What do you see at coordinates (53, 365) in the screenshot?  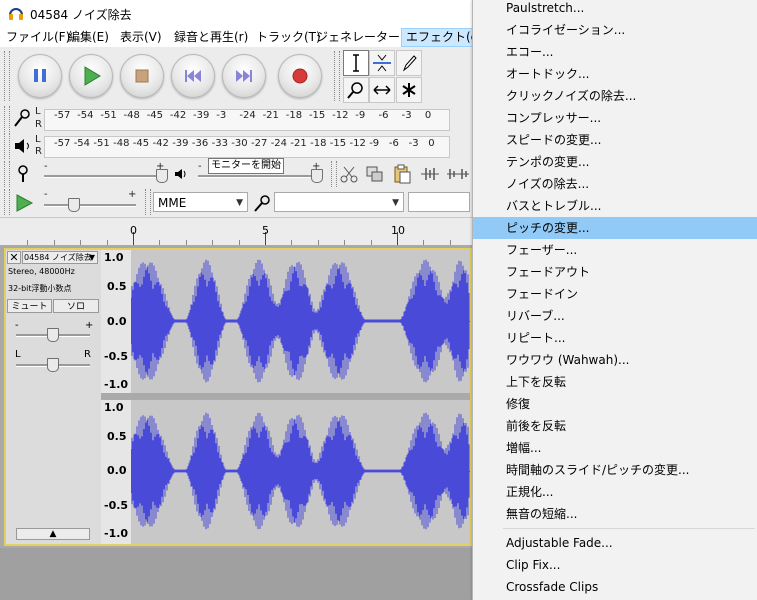 I see `pan-slider` at bounding box center [53, 365].